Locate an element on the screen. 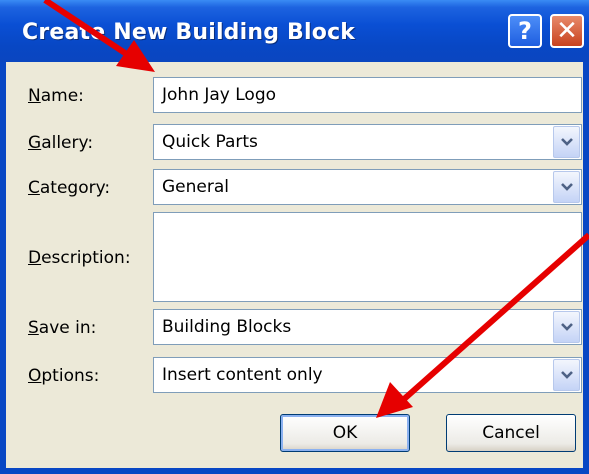 This screenshot has width=589, height=474. cancel-button: Cancel is located at coordinates (511, 433).